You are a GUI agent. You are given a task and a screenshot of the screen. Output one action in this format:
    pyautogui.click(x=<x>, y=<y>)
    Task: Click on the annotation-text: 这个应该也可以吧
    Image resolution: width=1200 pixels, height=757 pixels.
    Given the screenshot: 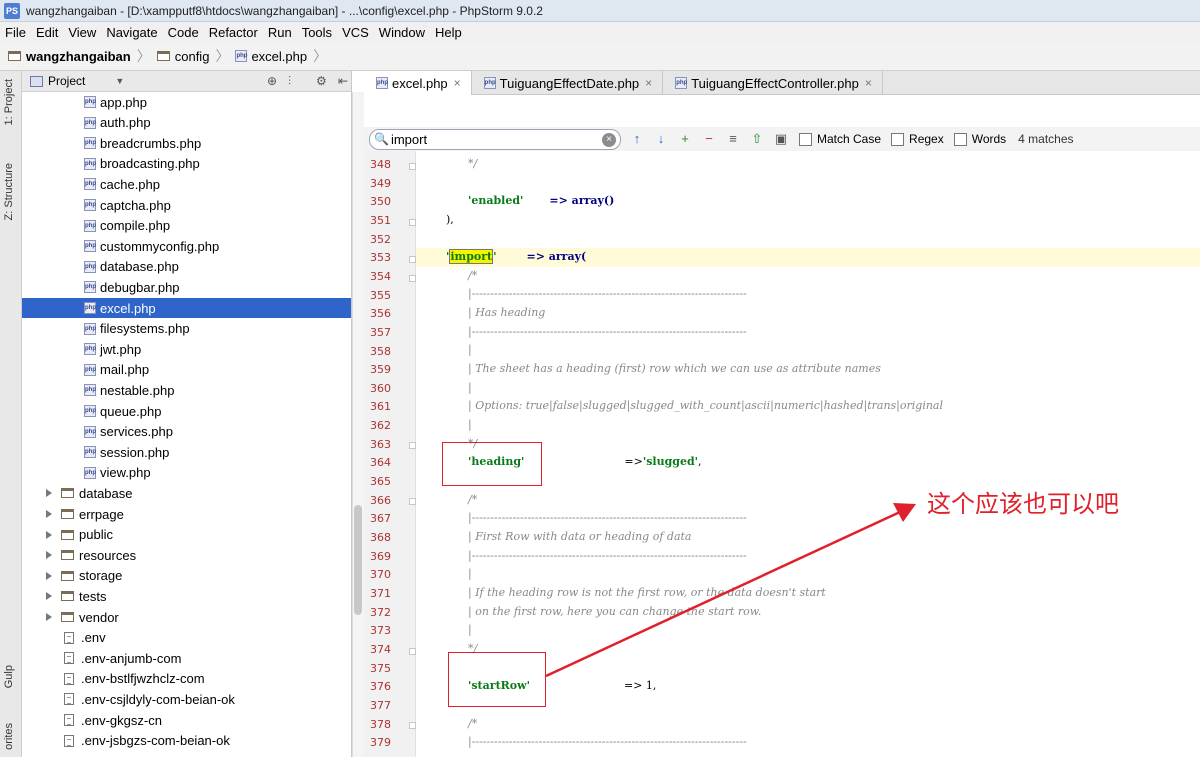 What is the action you would take?
    pyautogui.click(x=1023, y=504)
    